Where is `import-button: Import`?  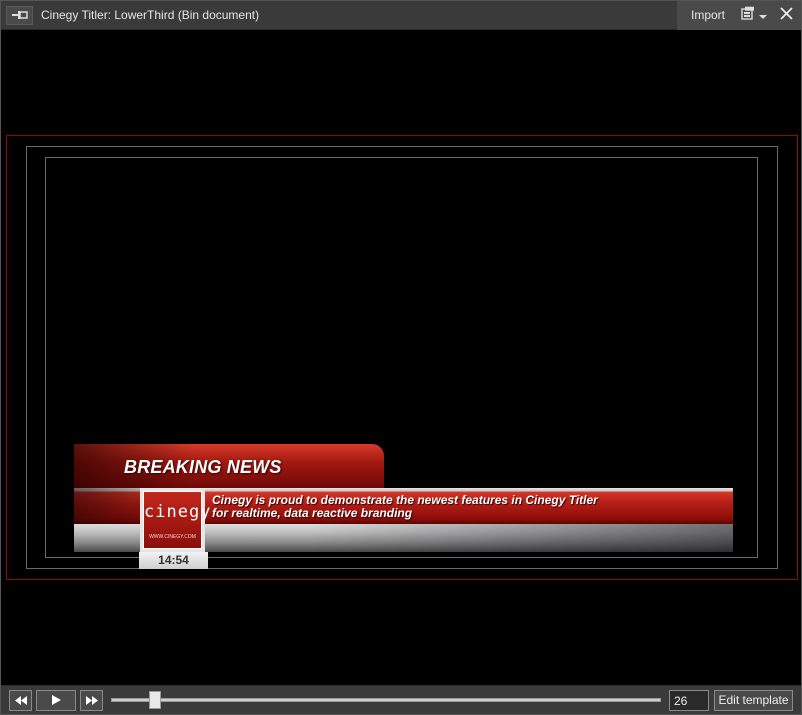 import-button: Import is located at coordinates (708, 15).